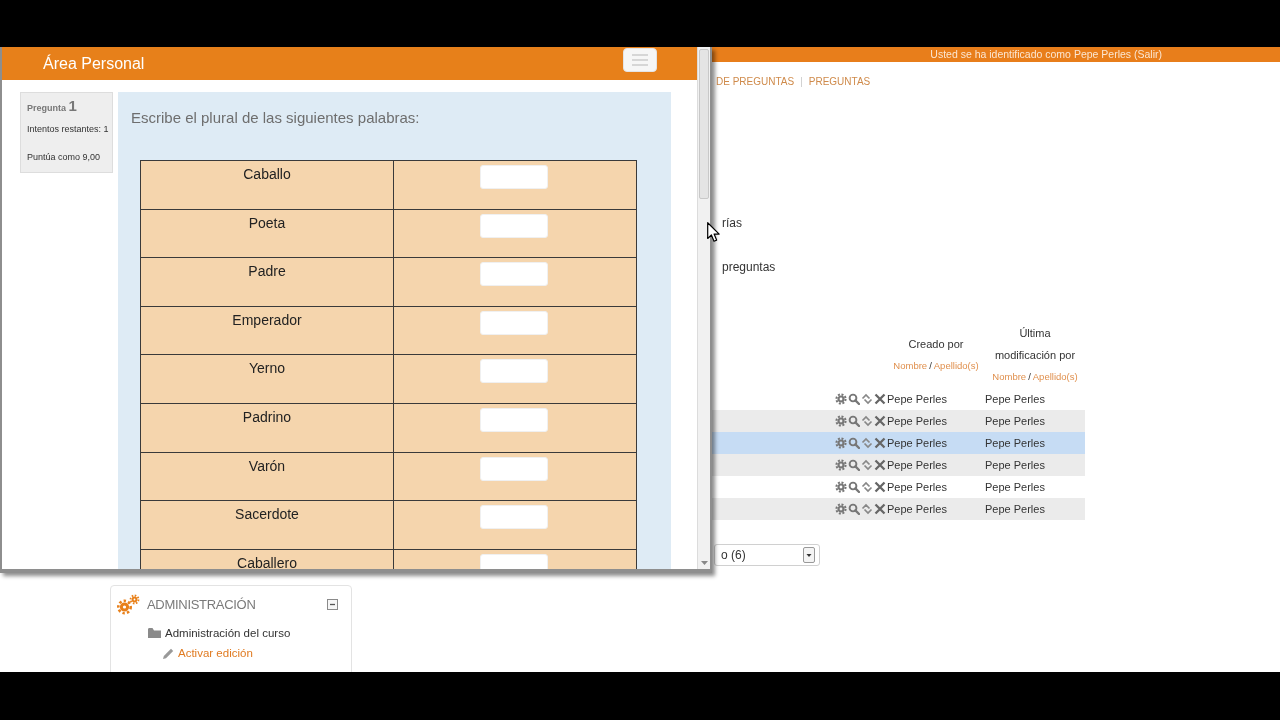 Image resolution: width=1280 pixels, height=720 pixels. I want to click on caret-icon, so click(809, 555).